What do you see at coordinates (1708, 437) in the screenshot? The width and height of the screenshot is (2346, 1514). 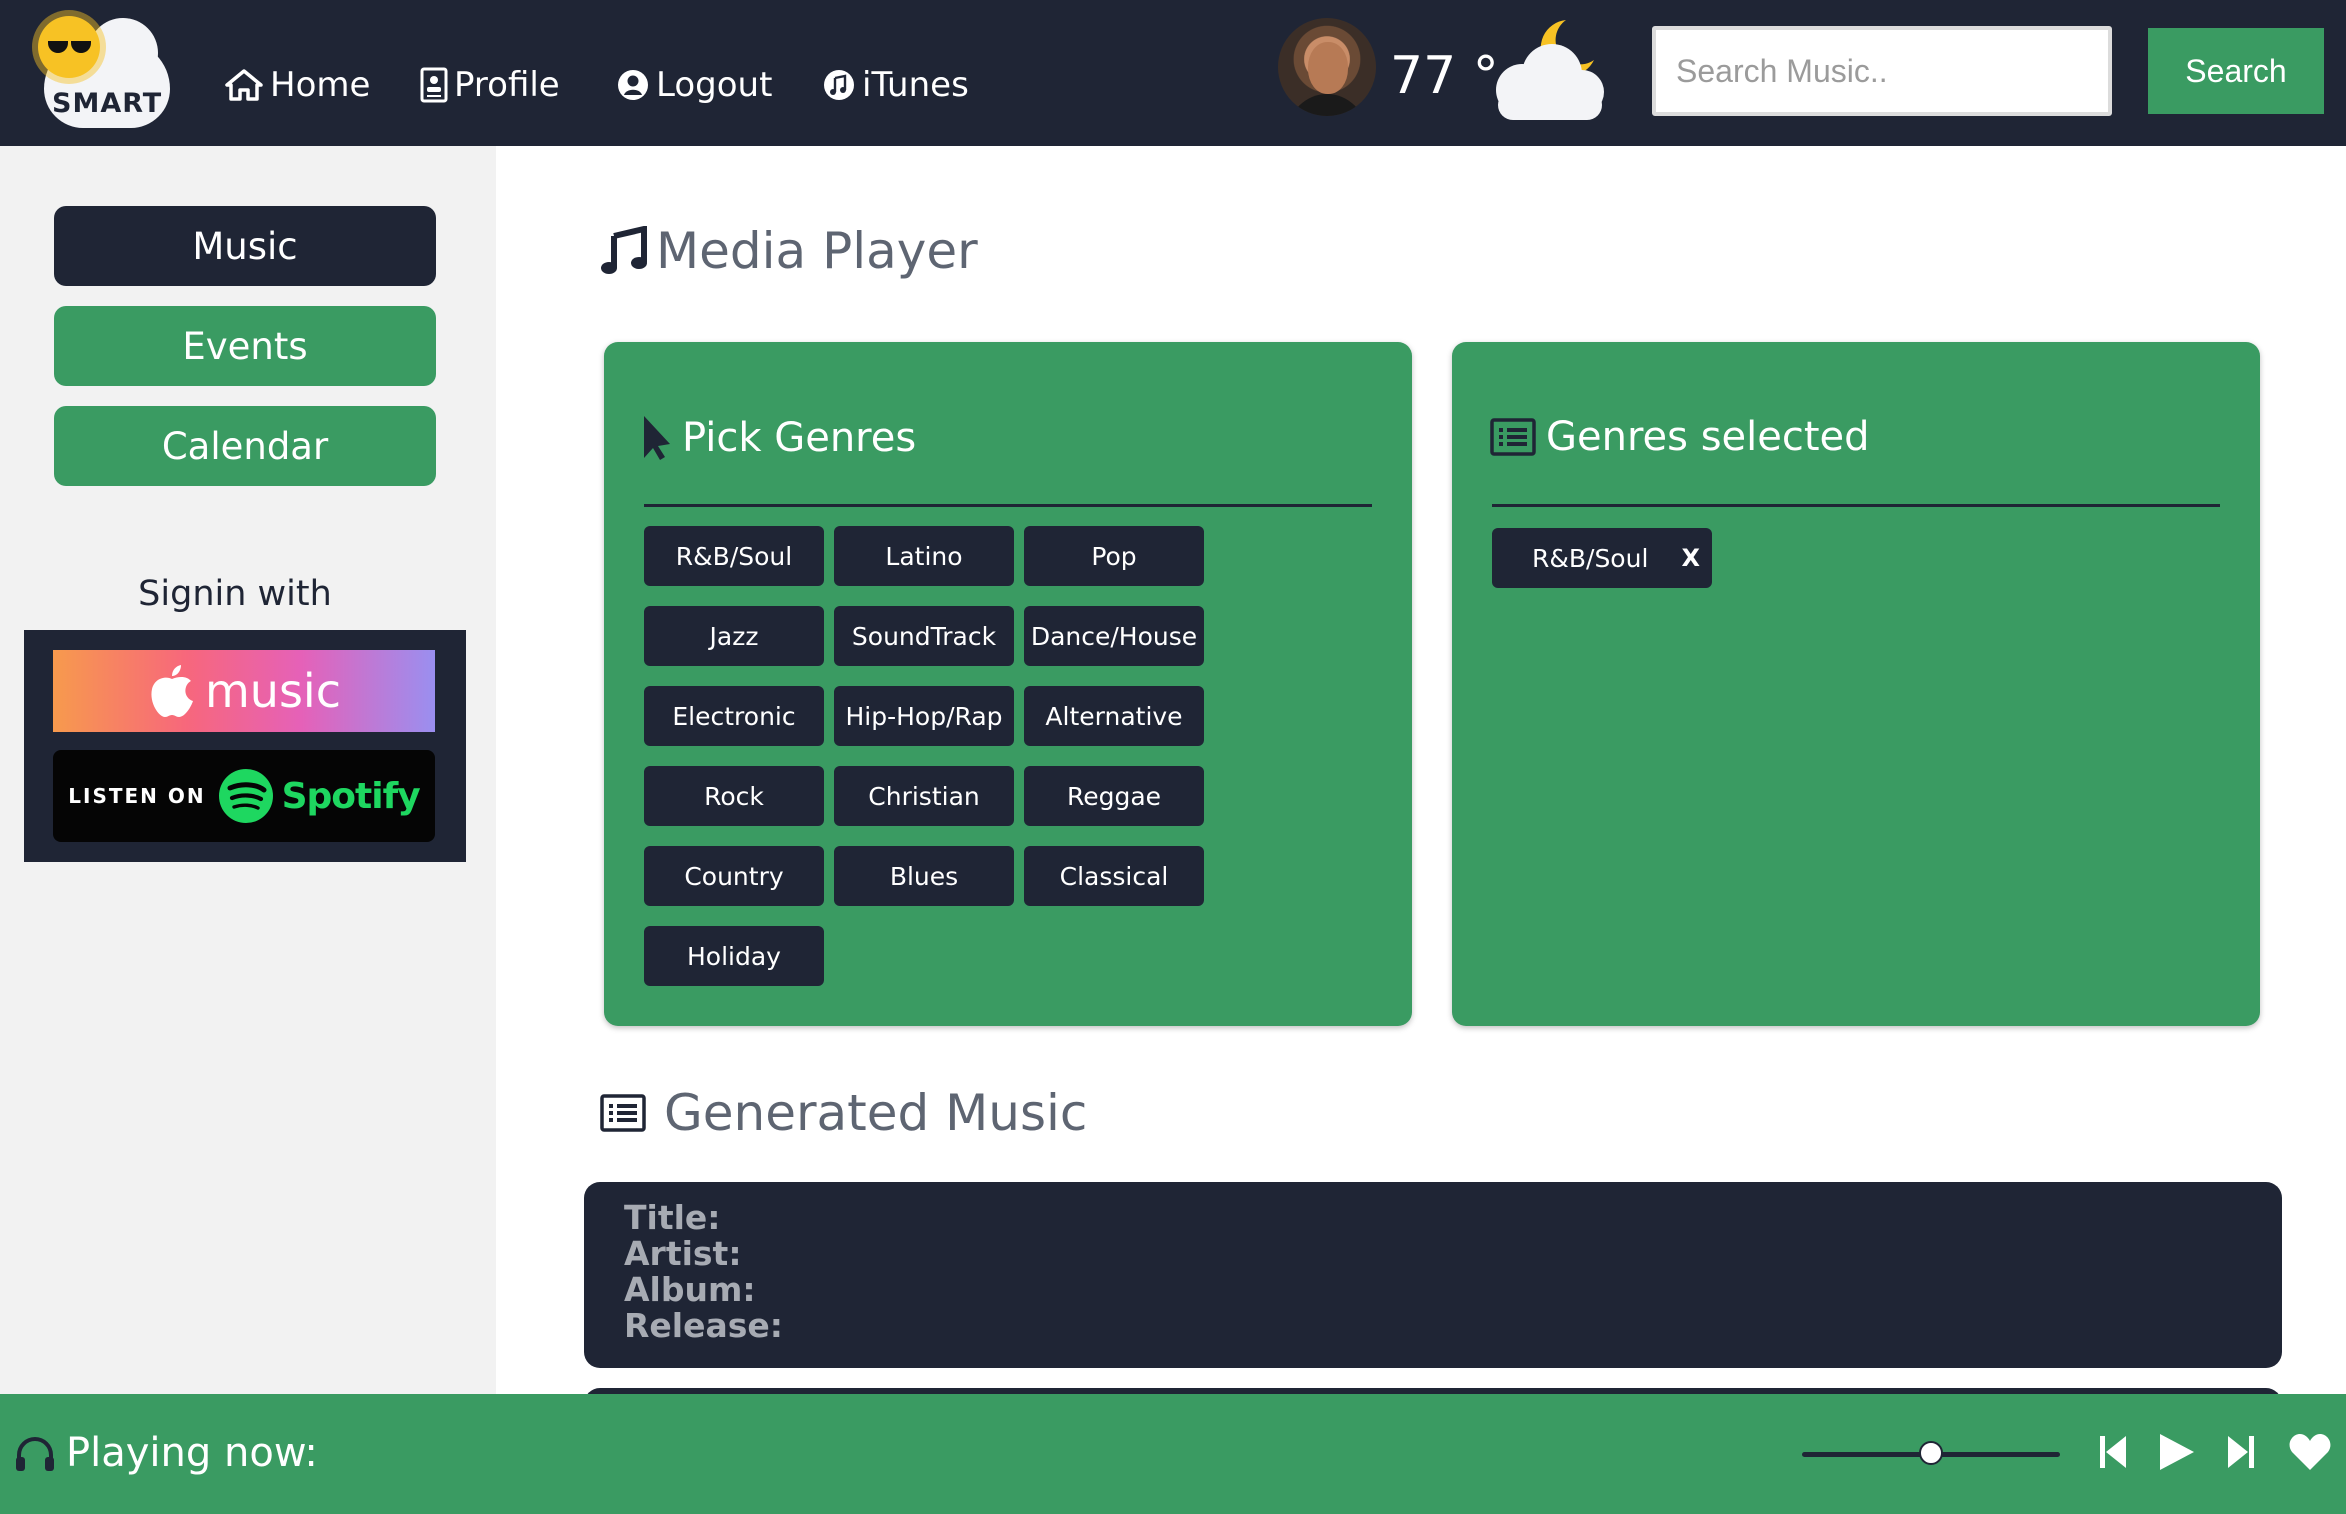 I see `genres-selected-title: Genres selected` at bounding box center [1708, 437].